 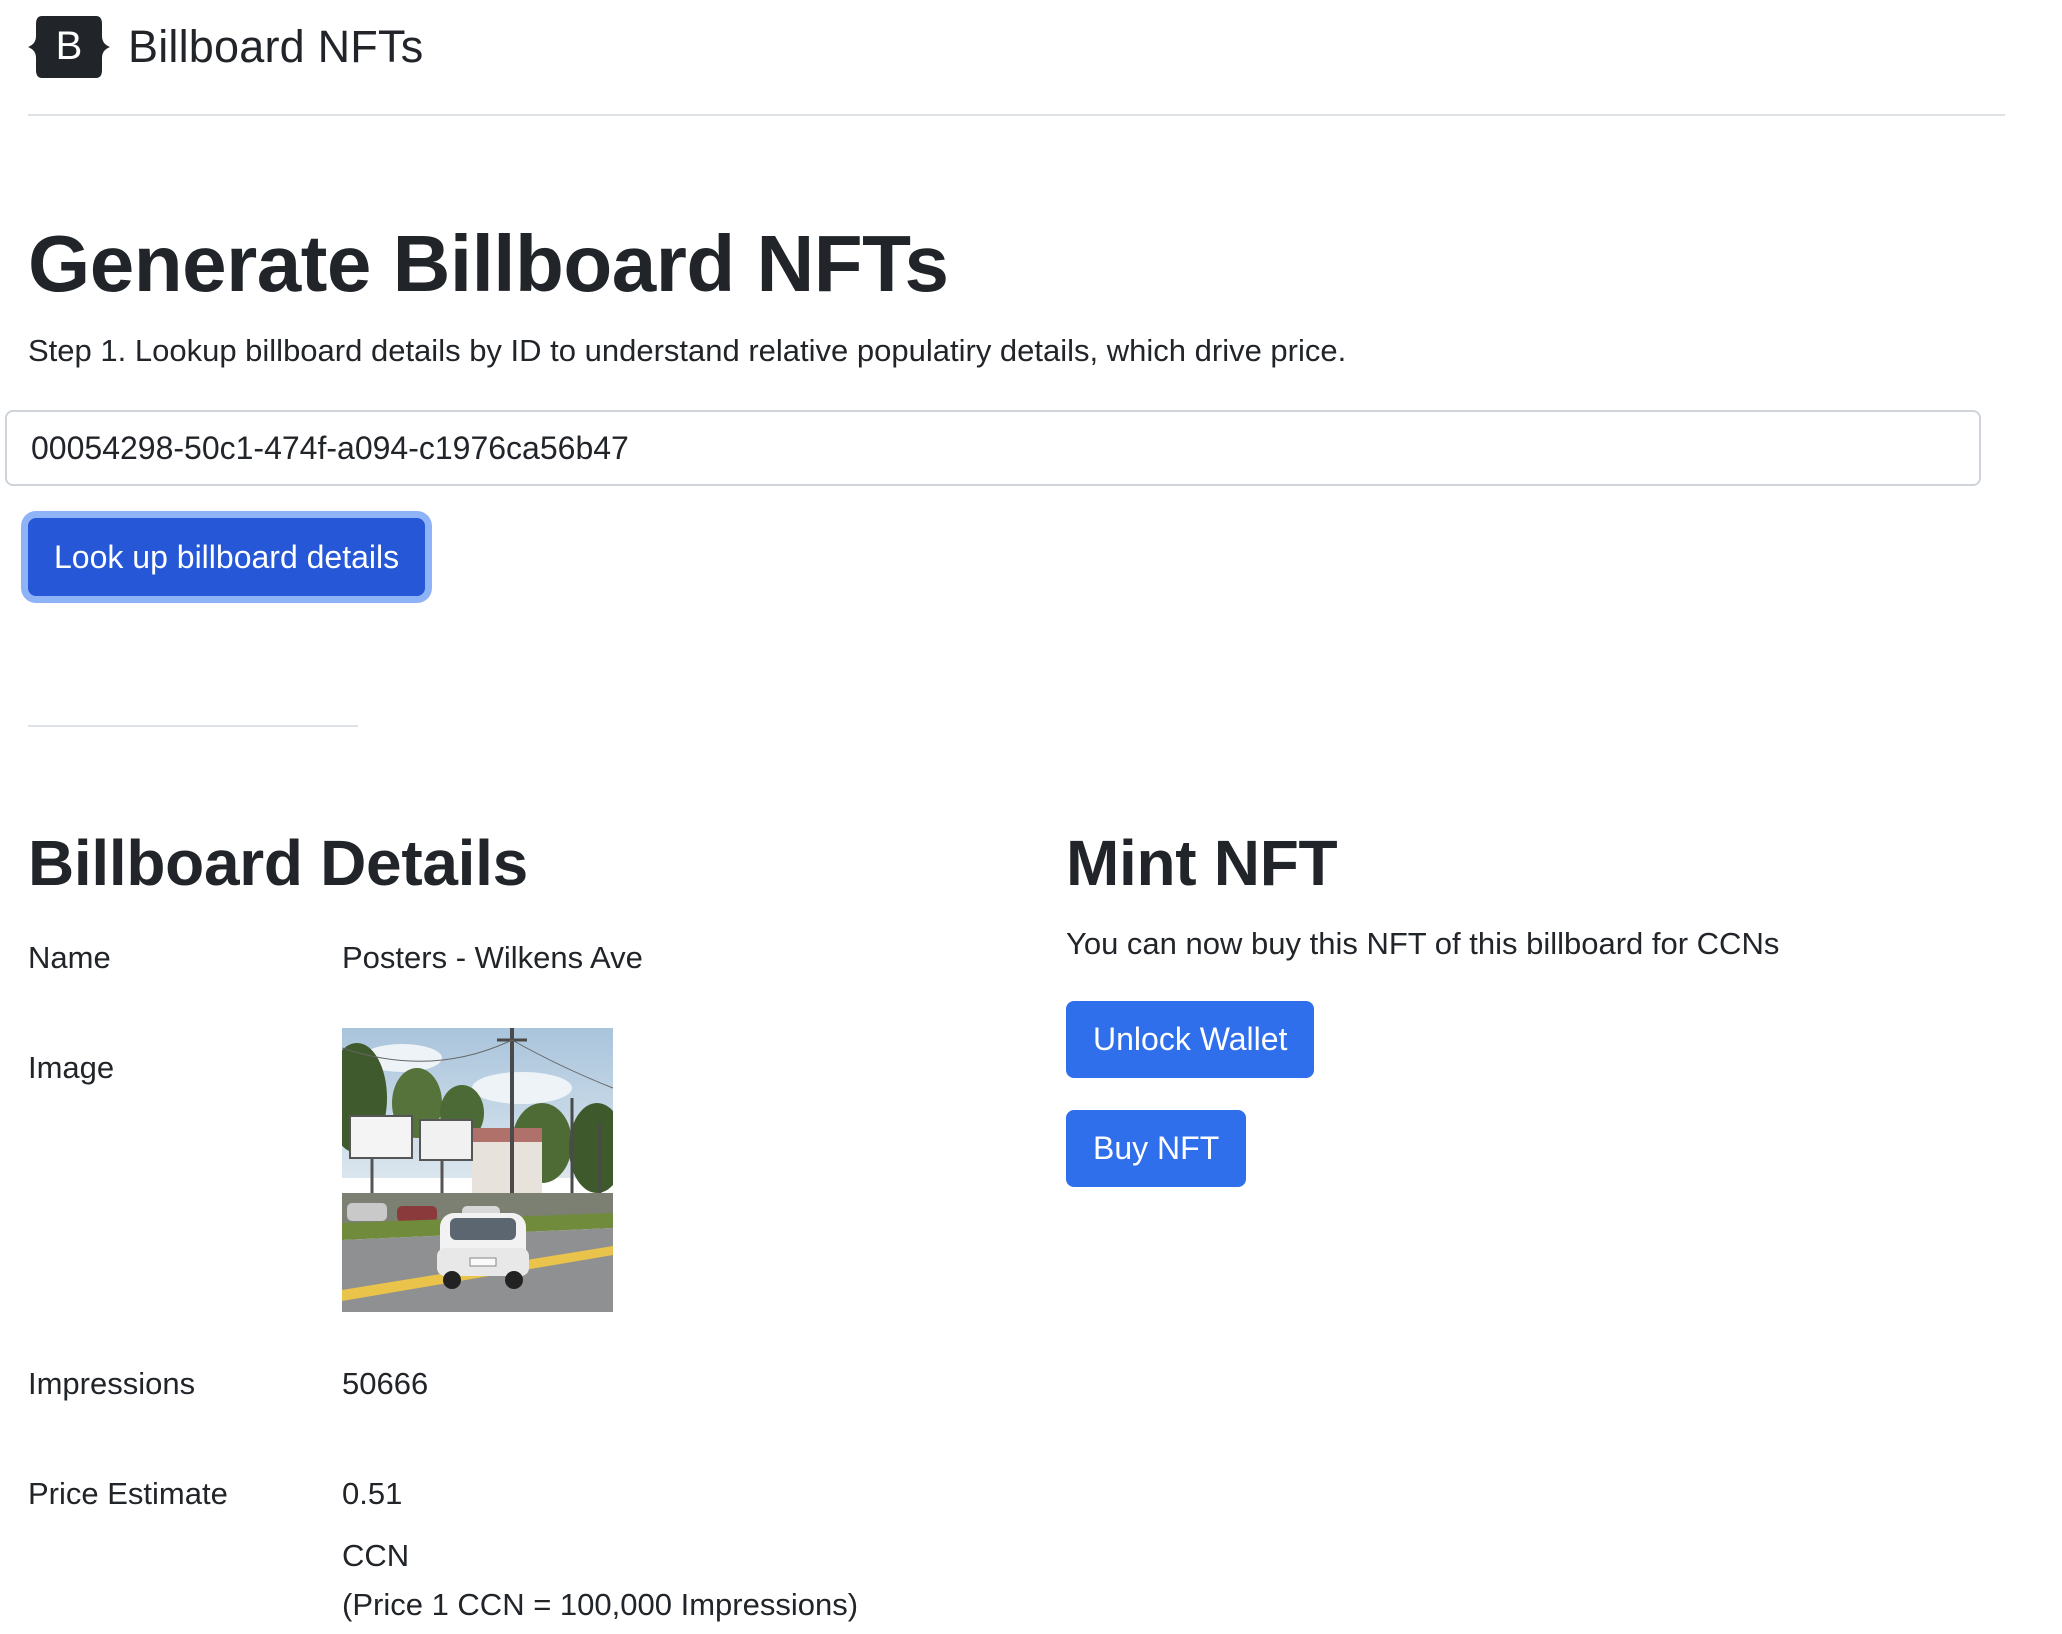 What do you see at coordinates (193, 726) in the screenshot?
I see `section-divider` at bounding box center [193, 726].